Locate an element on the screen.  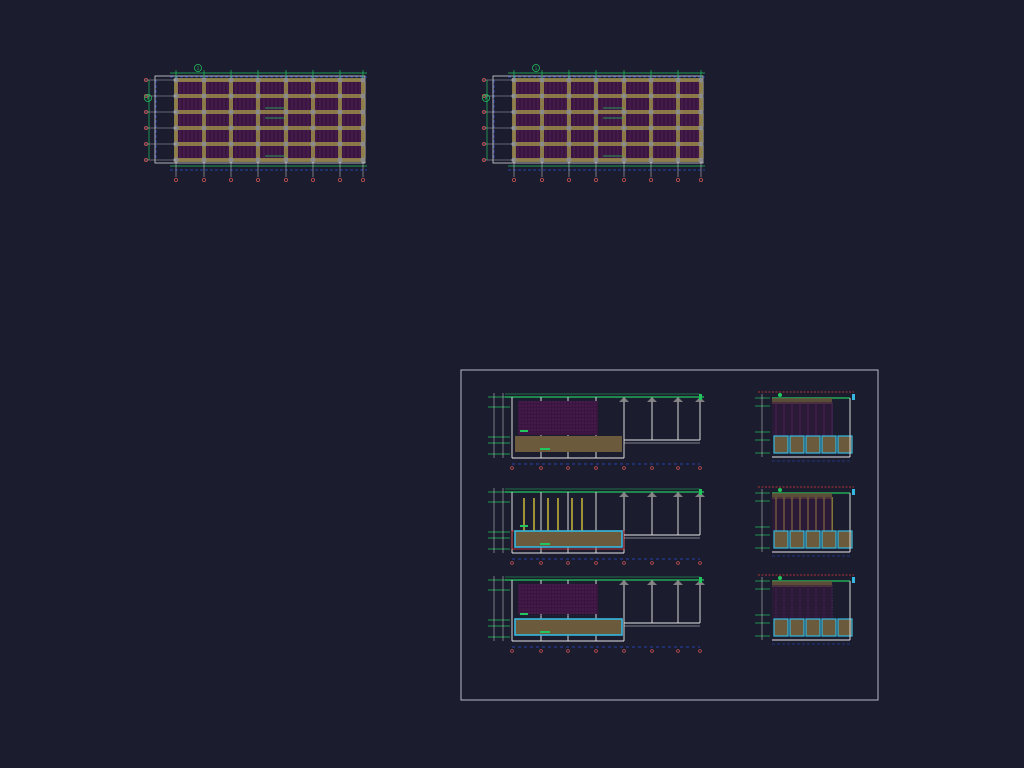
detail-marker is located at coordinates (780, 395).